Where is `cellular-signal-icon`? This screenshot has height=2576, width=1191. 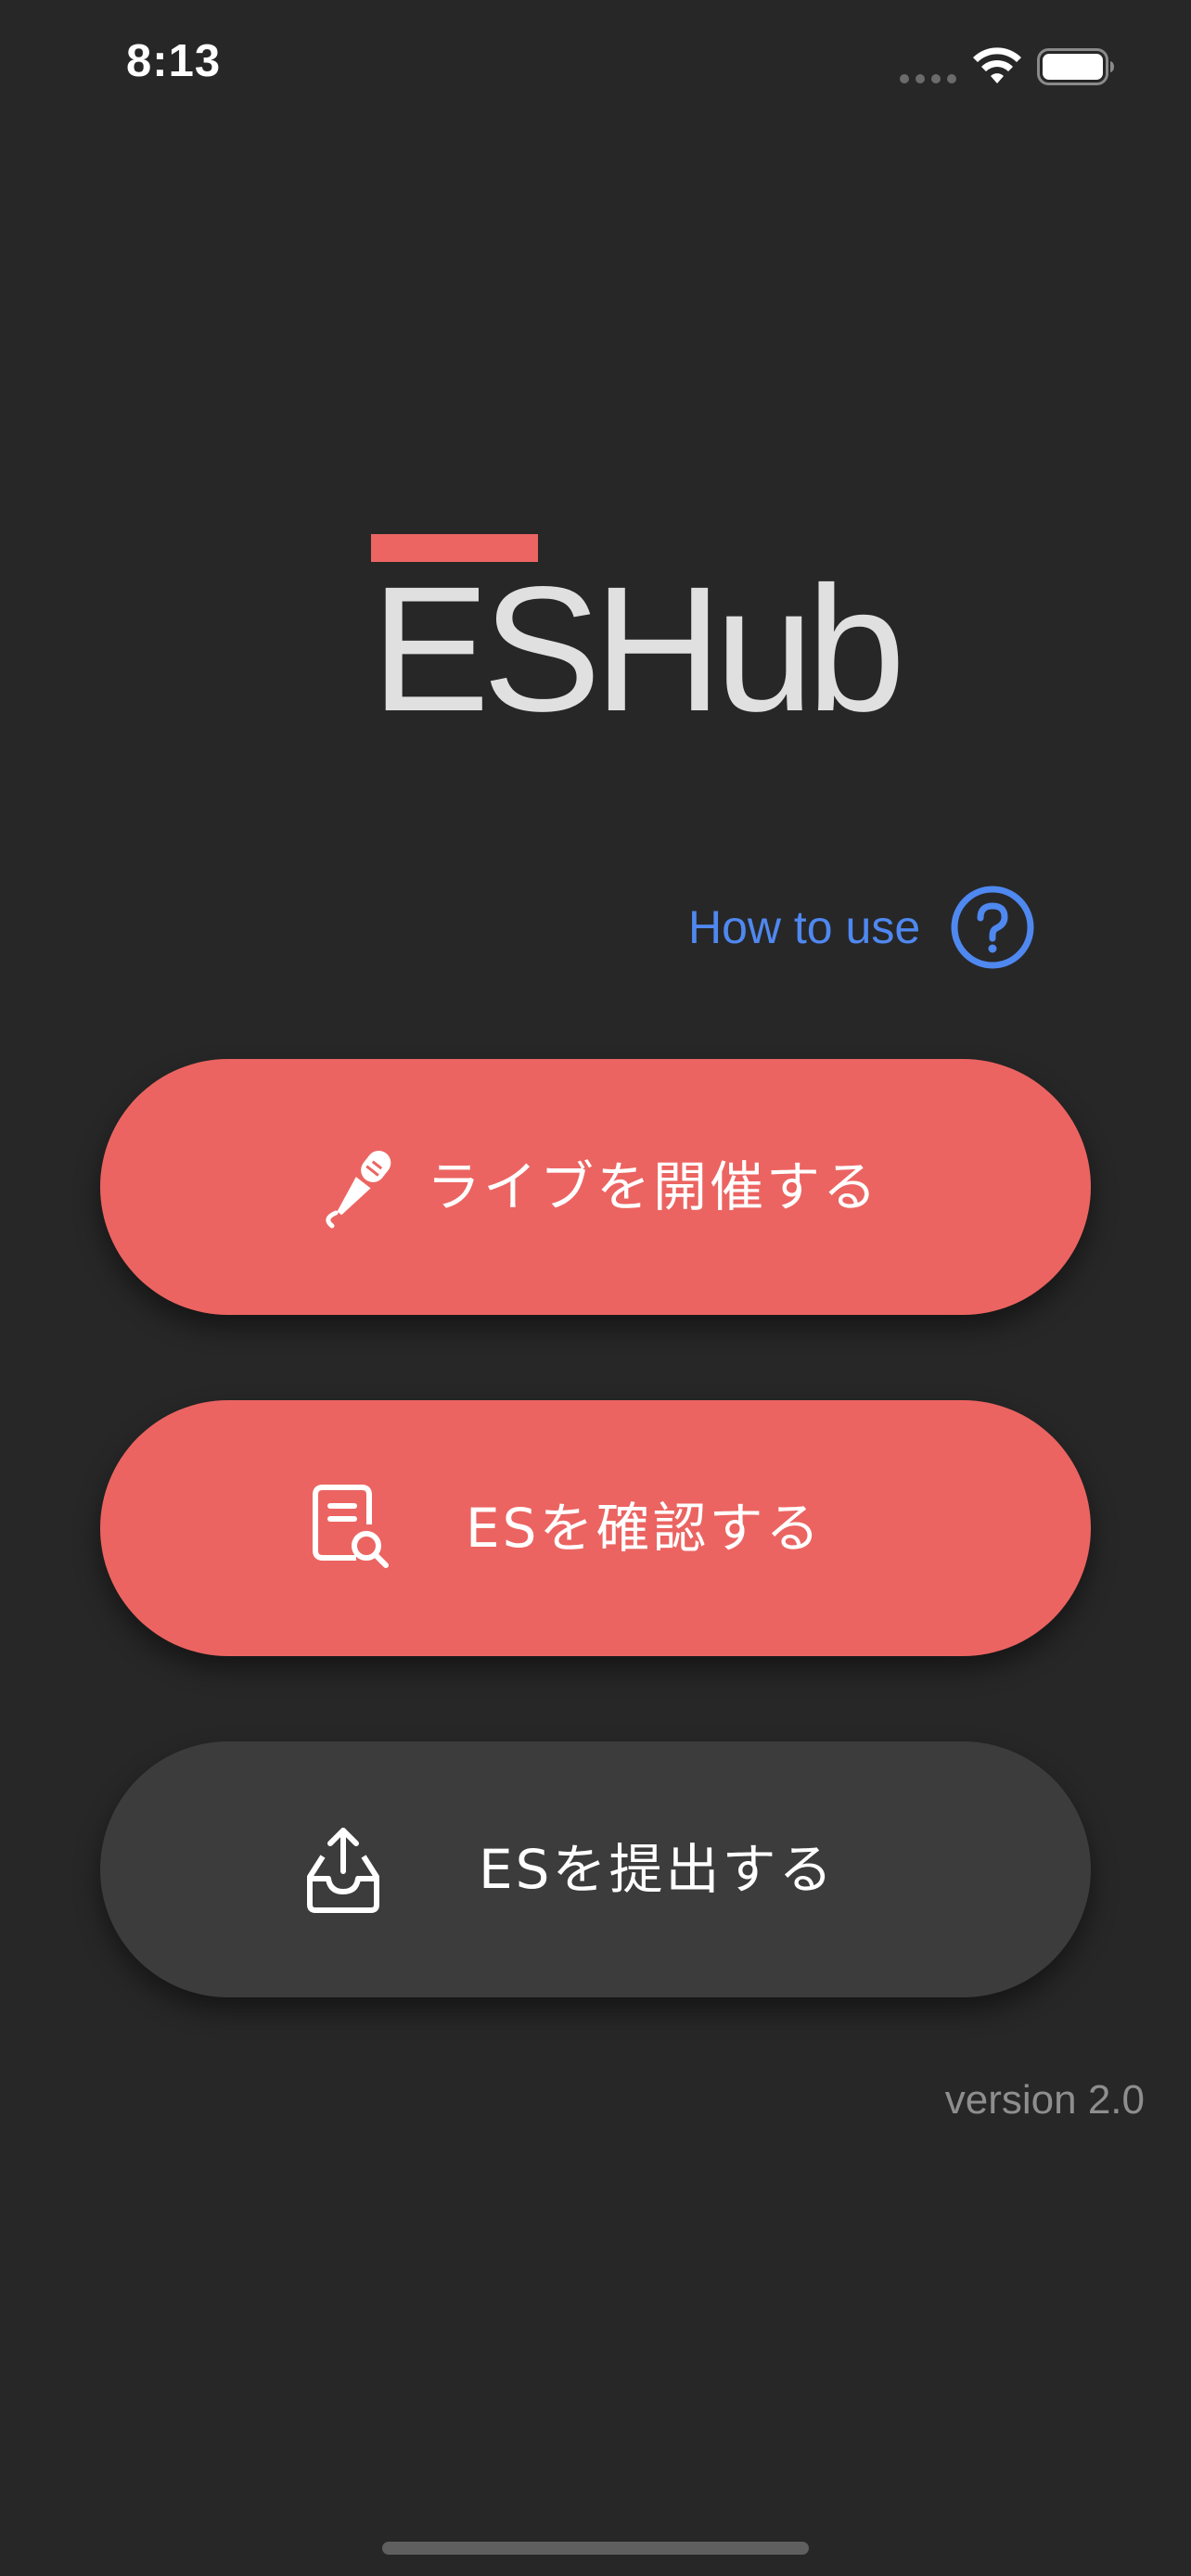 cellular-signal-icon is located at coordinates (929, 79).